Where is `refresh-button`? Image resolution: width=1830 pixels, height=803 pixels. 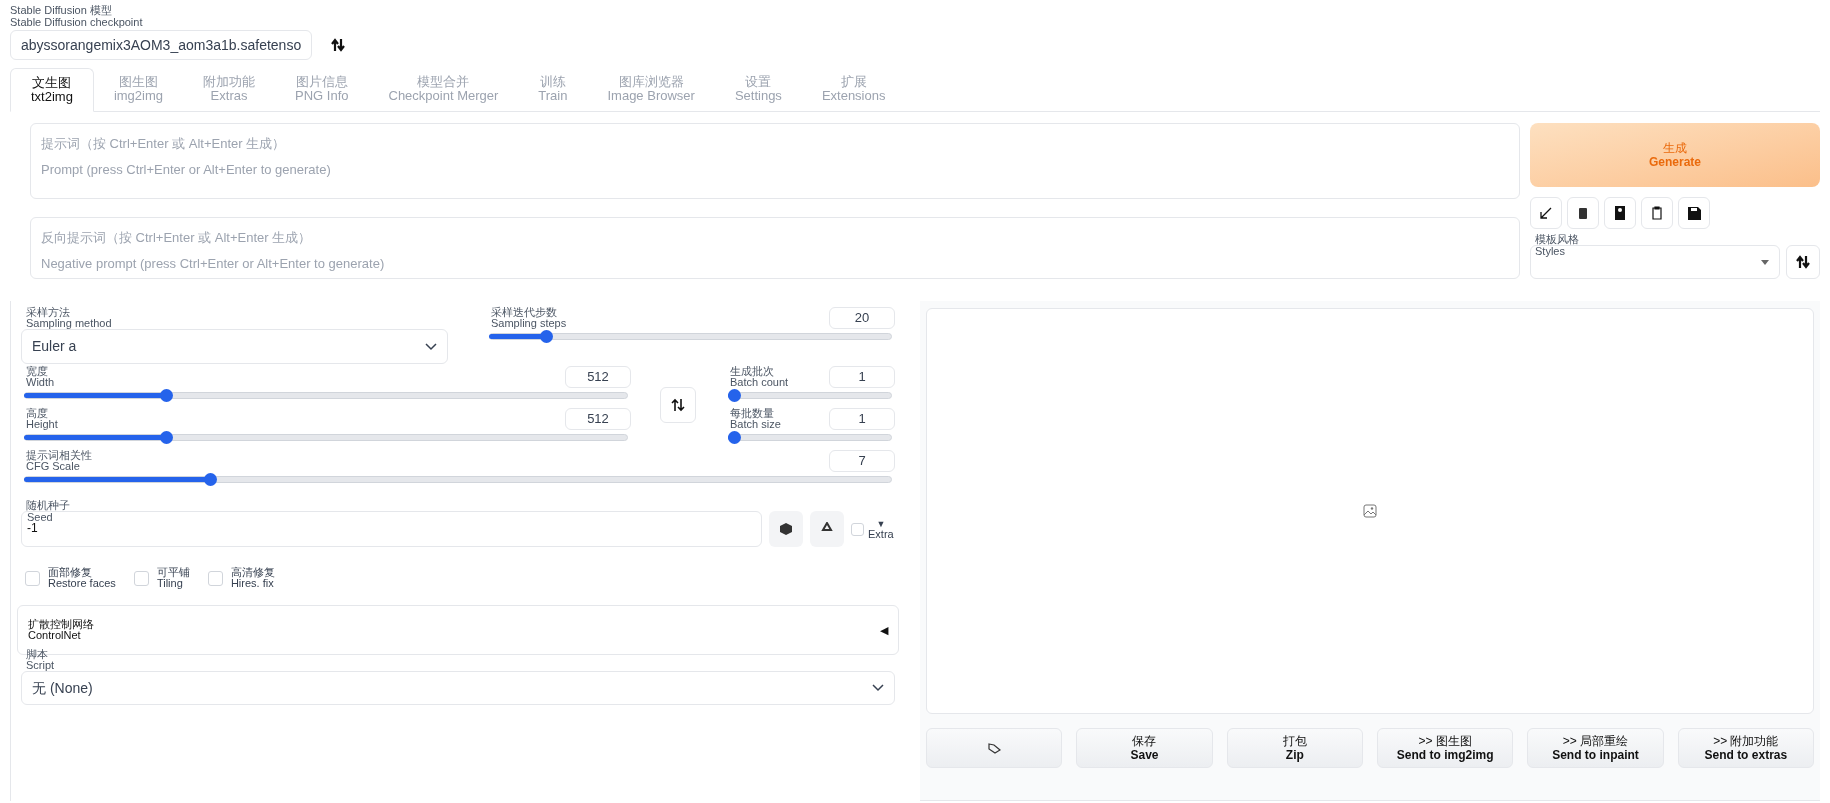 refresh-button is located at coordinates (1803, 262).